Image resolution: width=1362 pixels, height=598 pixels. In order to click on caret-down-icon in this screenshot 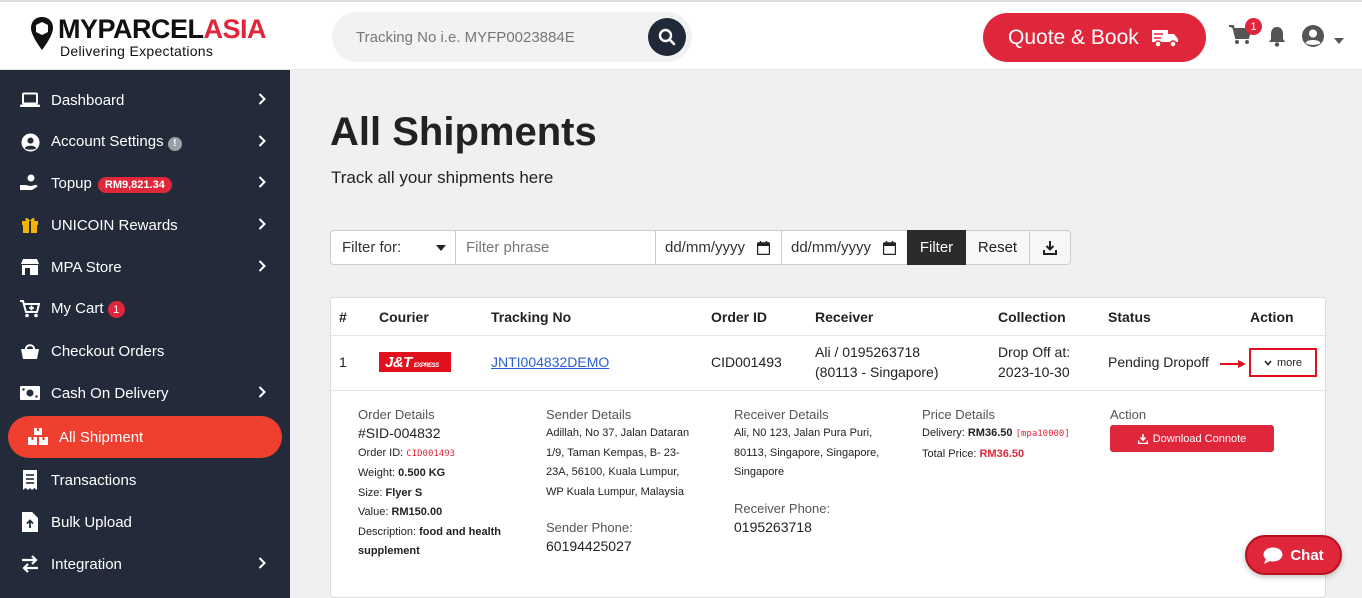, I will do `click(1339, 41)`.